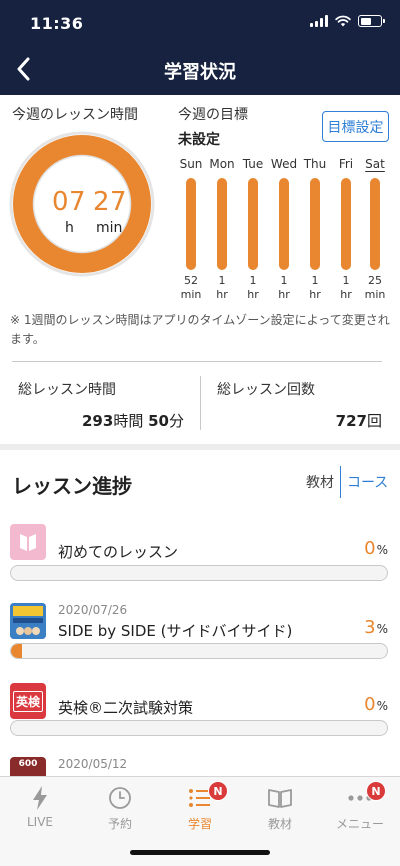  What do you see at coordinates (200, 852) in the screenshot?
I see `home-indicator` at bounding box center [200, 852].